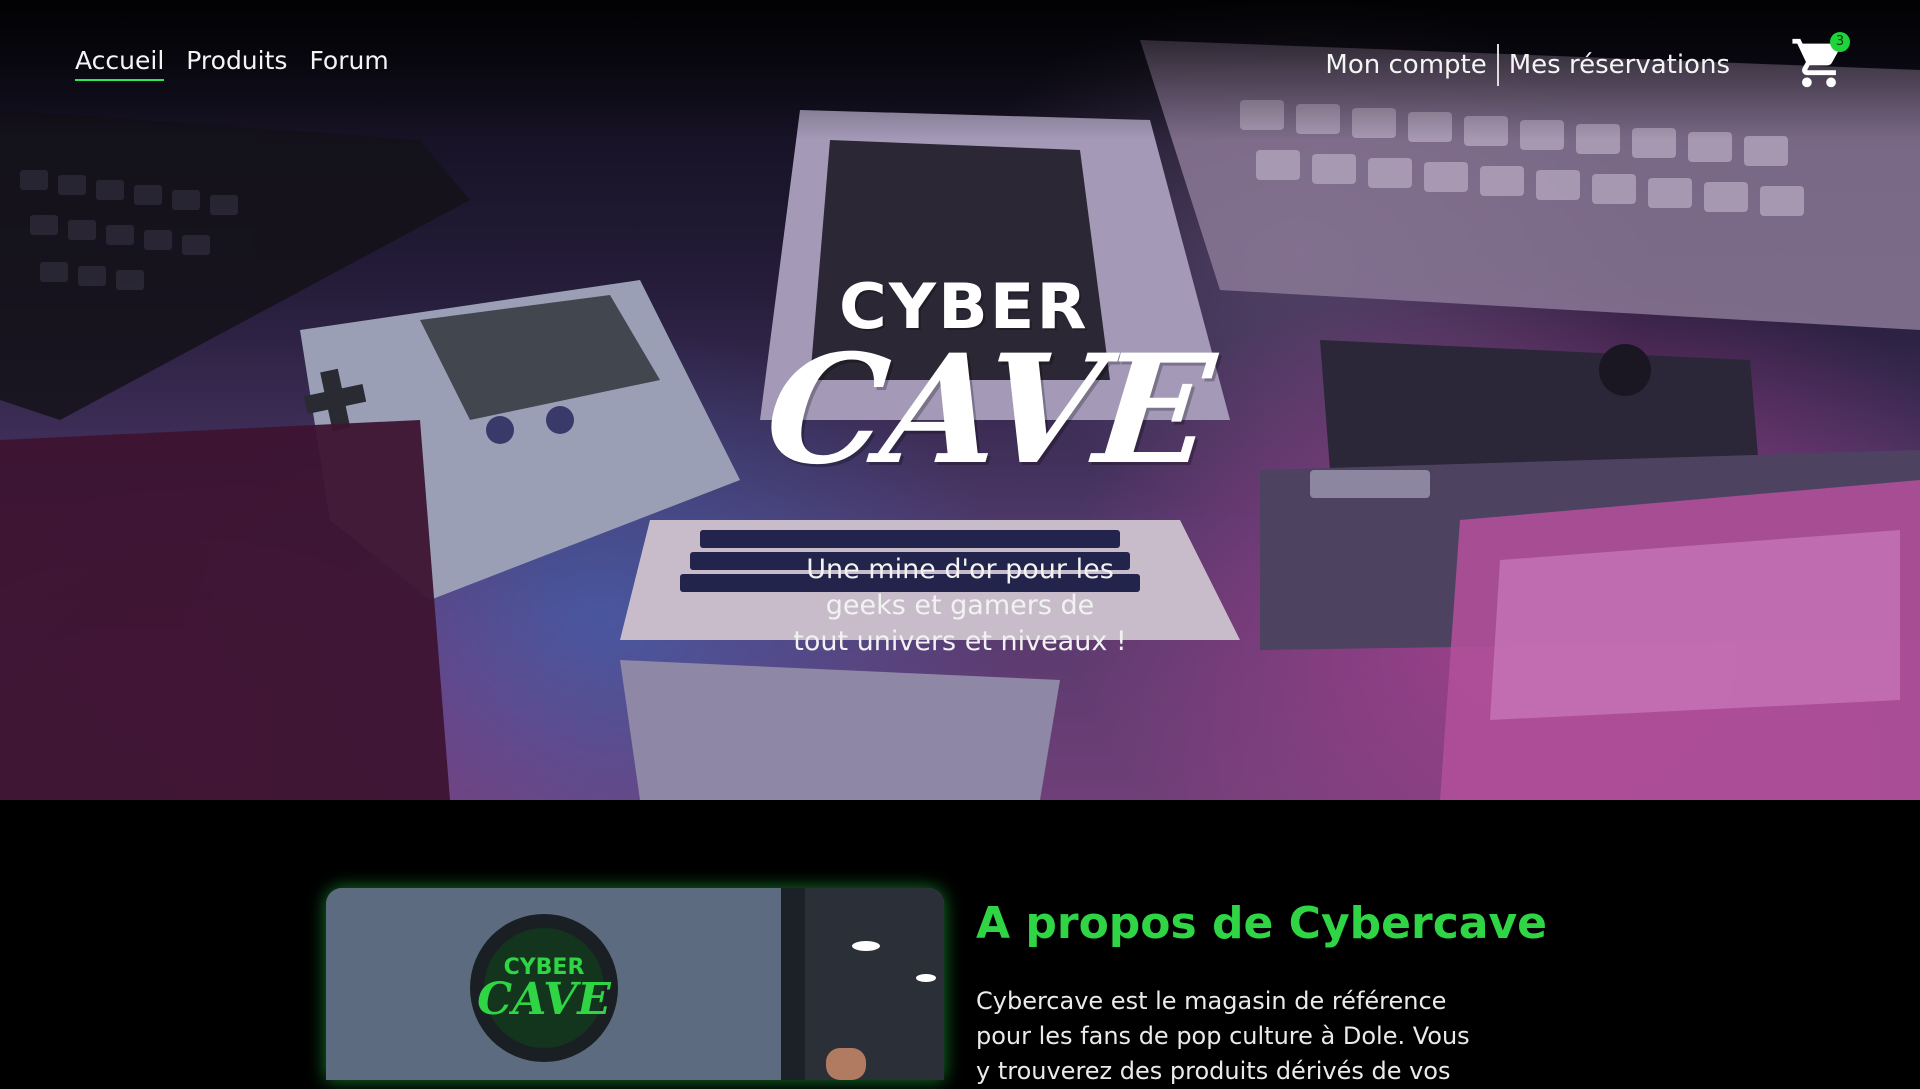  Describe the element at coordinates (1213, 1071) in the screenshot. I see `about-text-line: y trouverez des produits dérivés de vos` at that location.